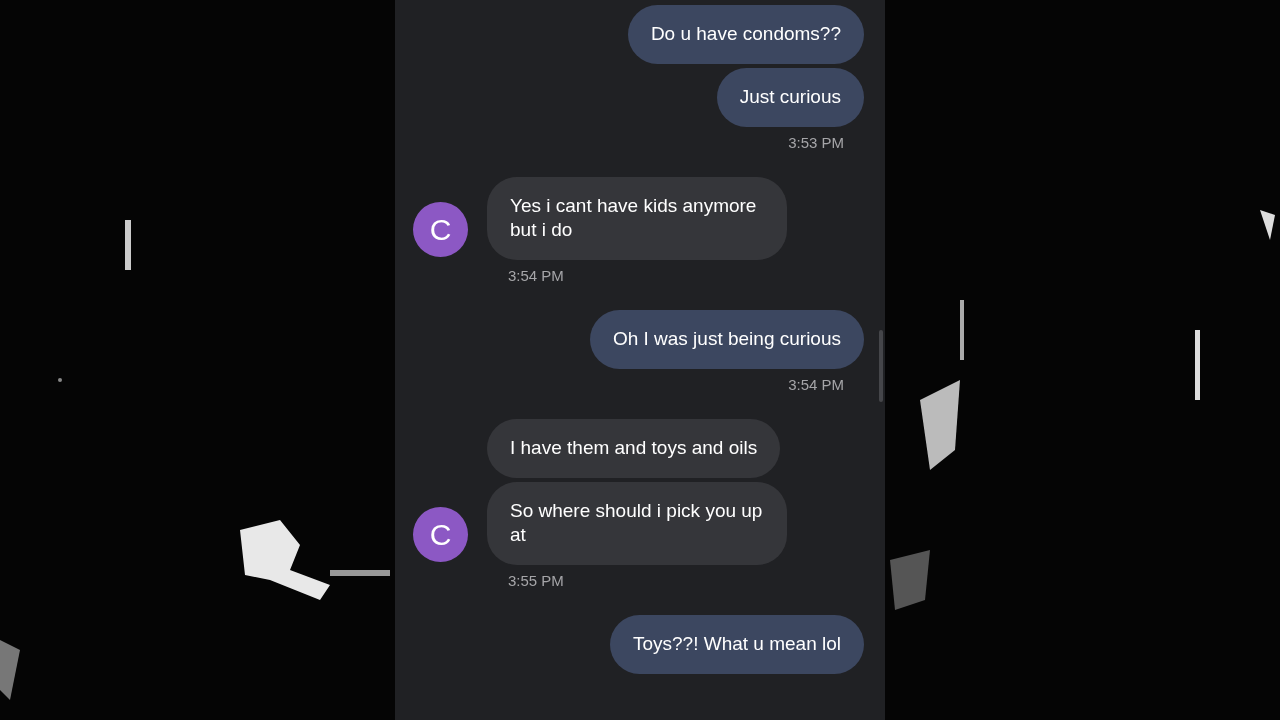 The height and width of the screenshot is (720, 1280). I want to click on scrollbar-thumb, so click(881, 366).